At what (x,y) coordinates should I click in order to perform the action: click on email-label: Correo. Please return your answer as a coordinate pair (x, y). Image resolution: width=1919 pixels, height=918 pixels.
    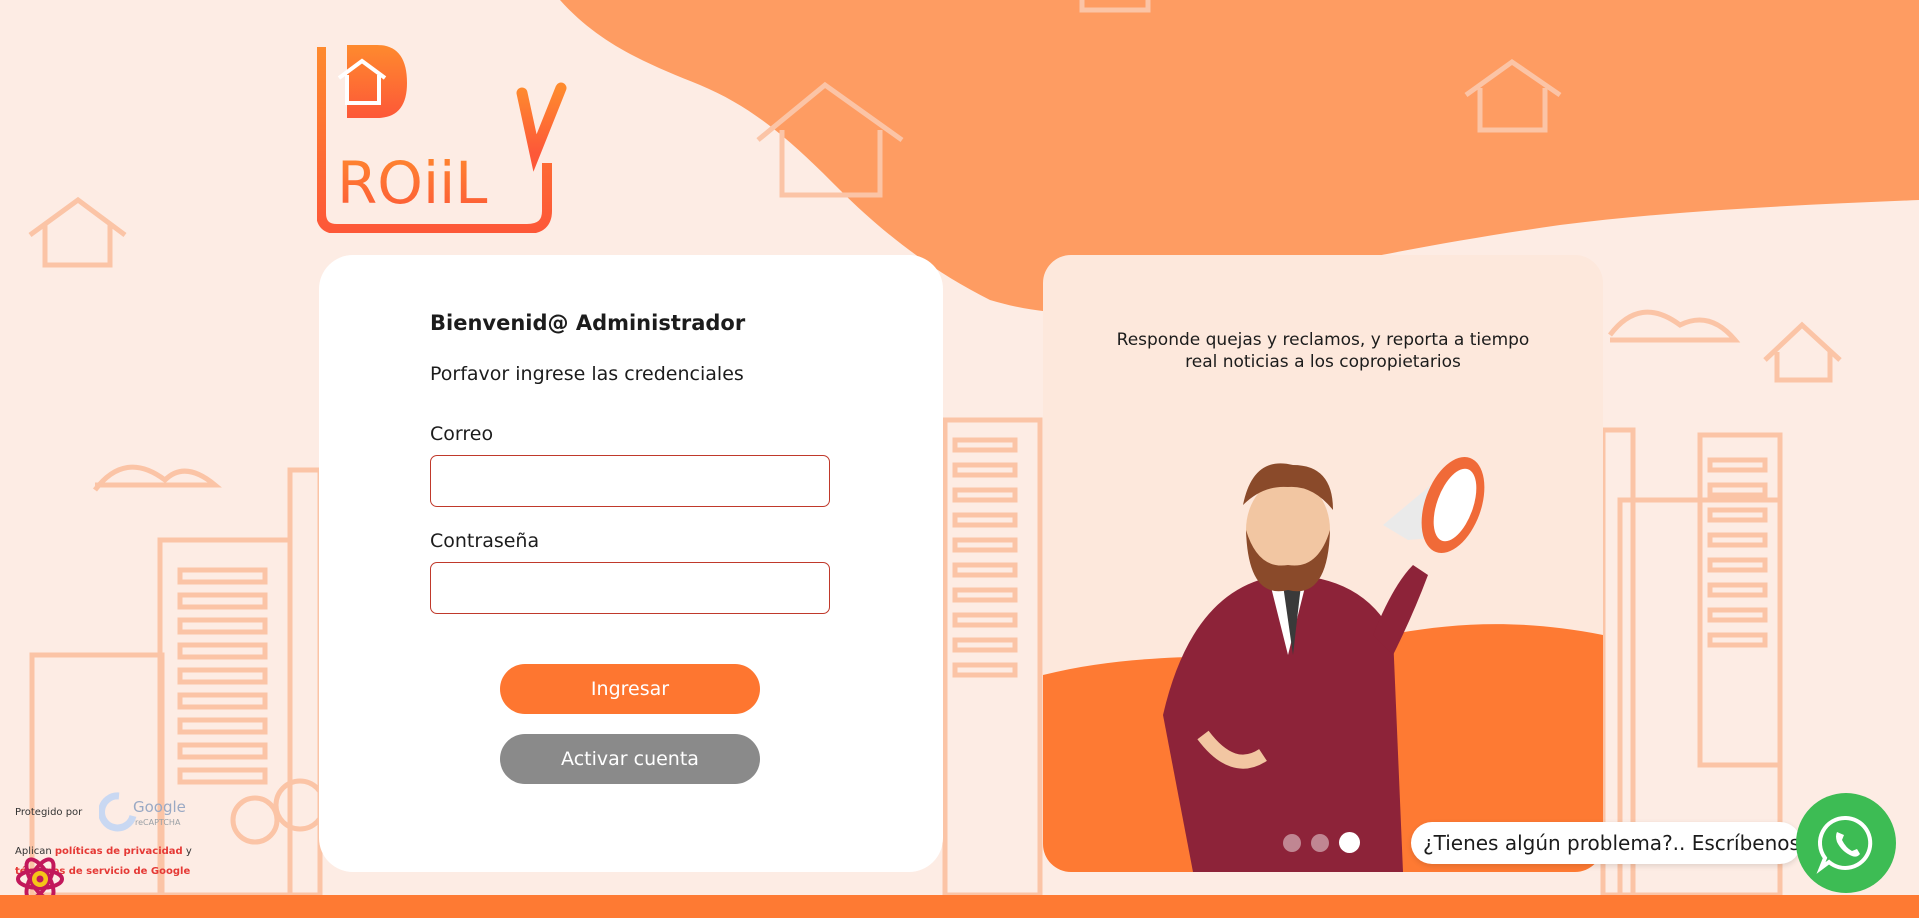
    Looking at the image, I should click on (462, 434).